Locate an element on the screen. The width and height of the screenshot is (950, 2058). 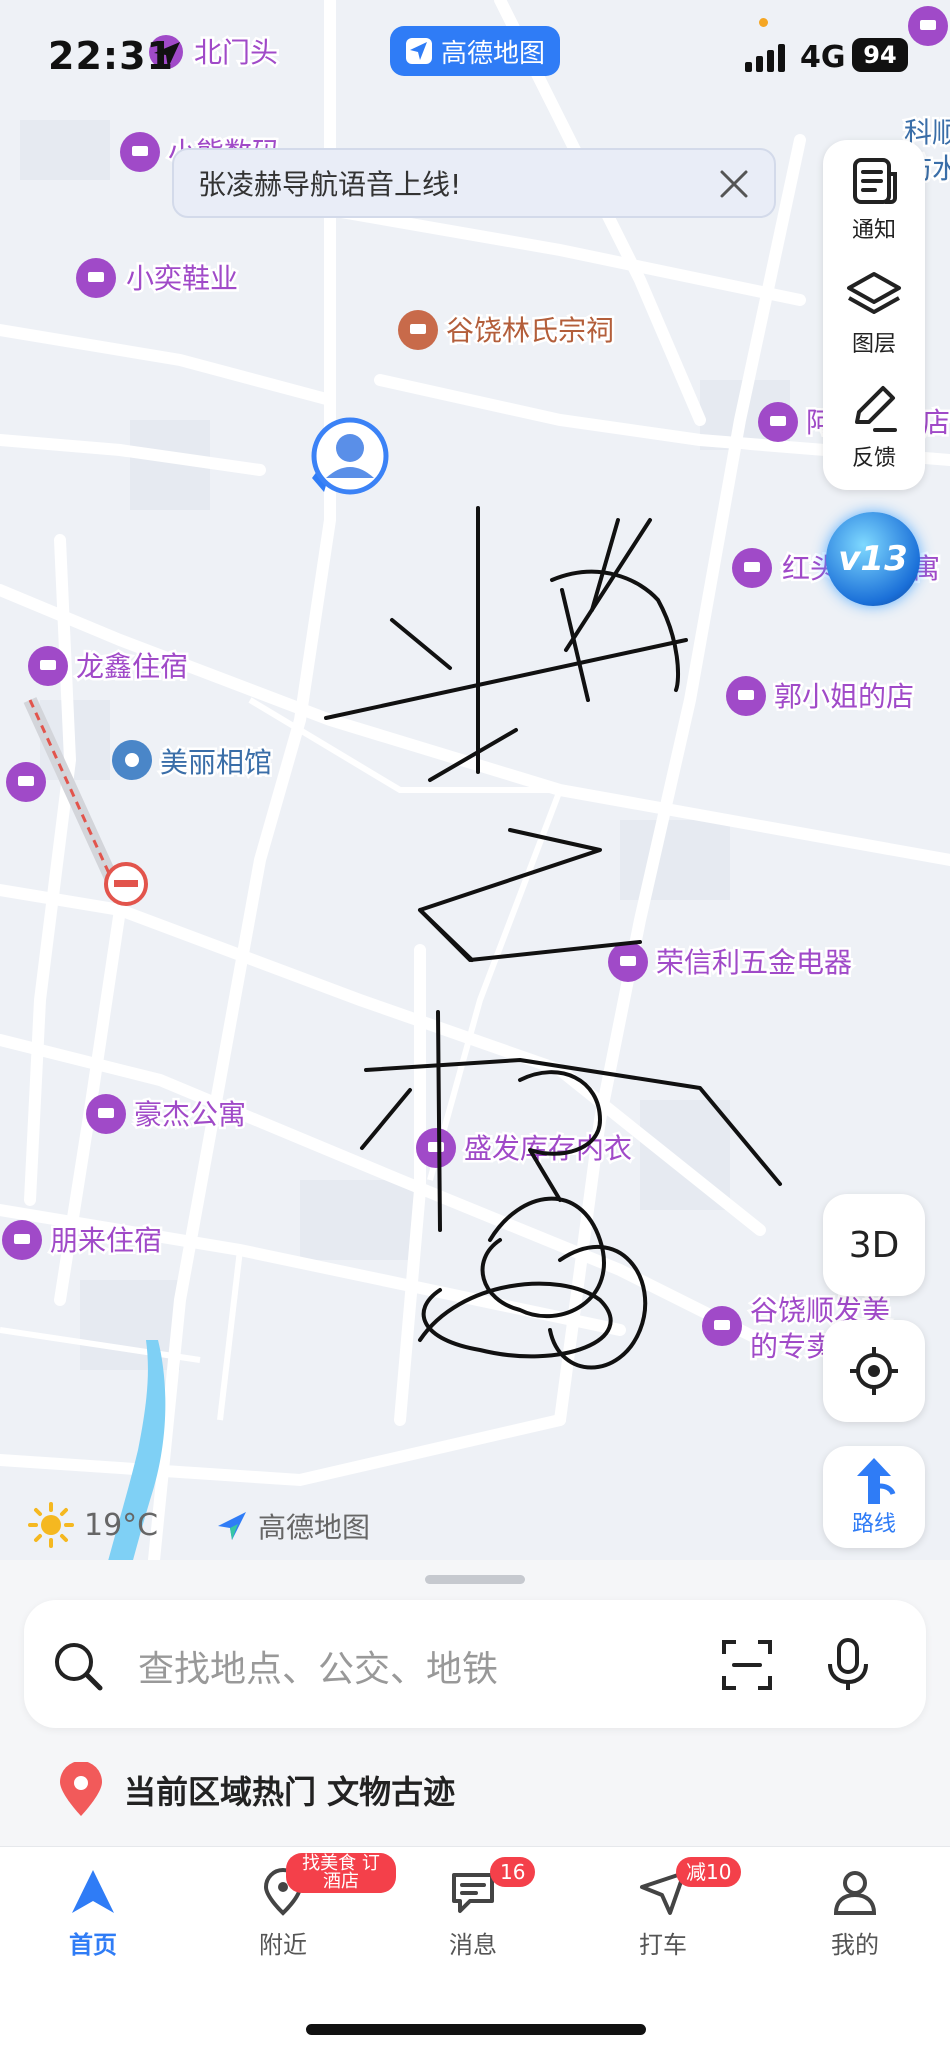
layers-label: 图层 is located at coordinates (873, 344).